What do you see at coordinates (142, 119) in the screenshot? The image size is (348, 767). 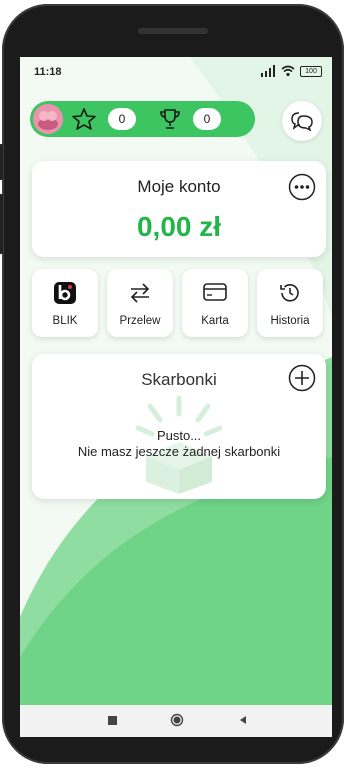 I see `gamification-bar: 0 0` at bounding box center [142, 119].